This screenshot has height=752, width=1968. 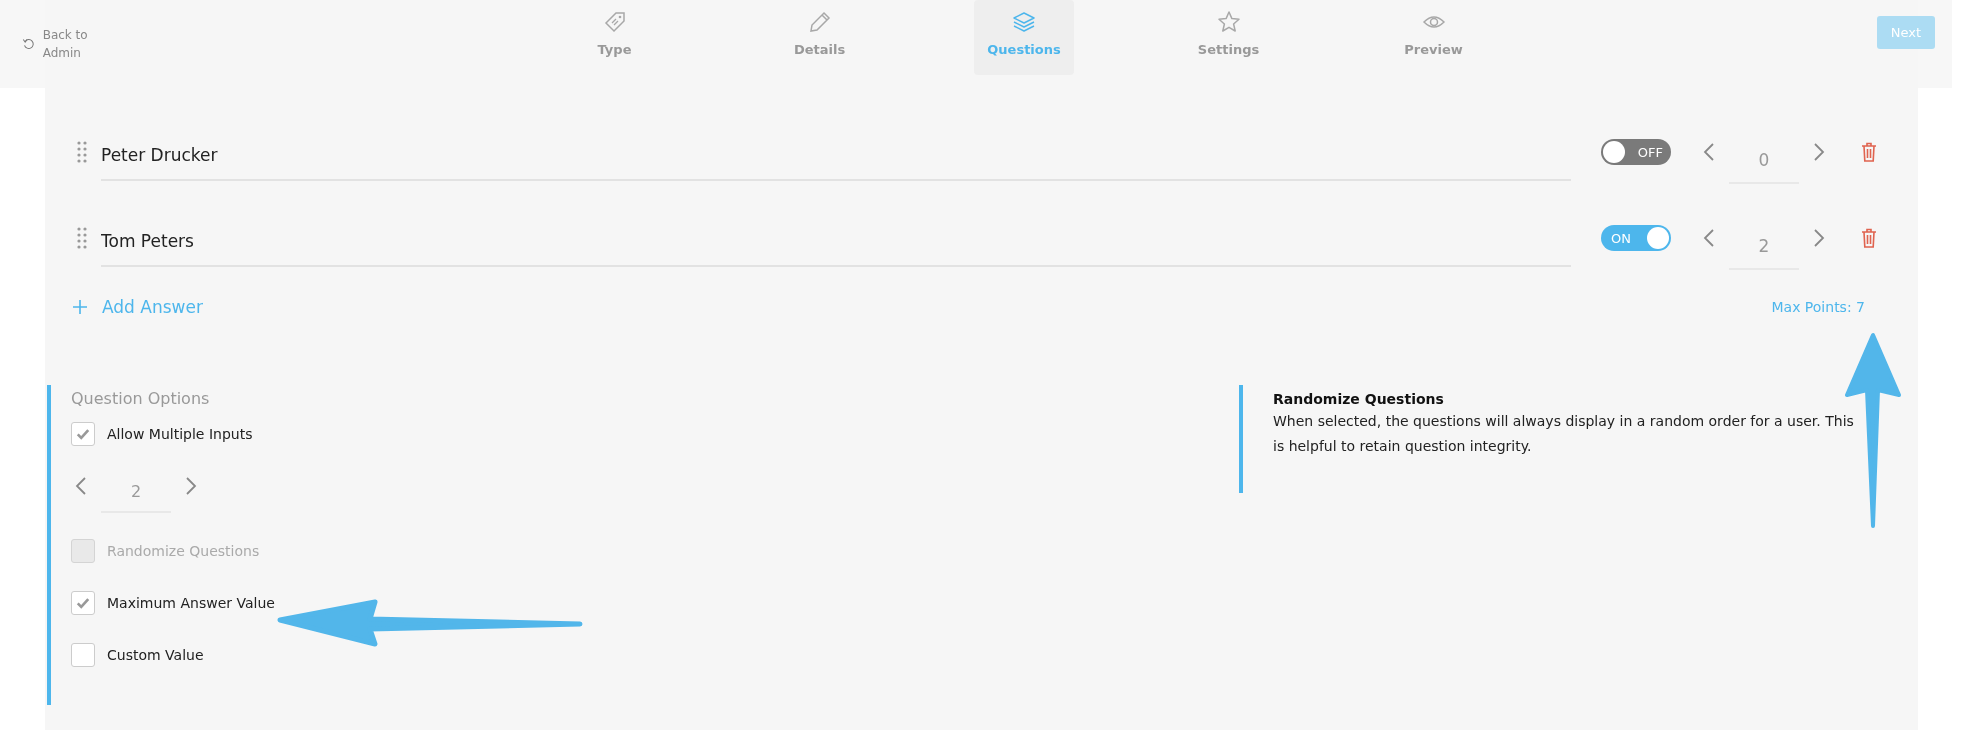 What do you see at coordinates (155, 655) in the screenshot?
I see `checkbox-label: Custom Value` at bounding box center [155, 655].